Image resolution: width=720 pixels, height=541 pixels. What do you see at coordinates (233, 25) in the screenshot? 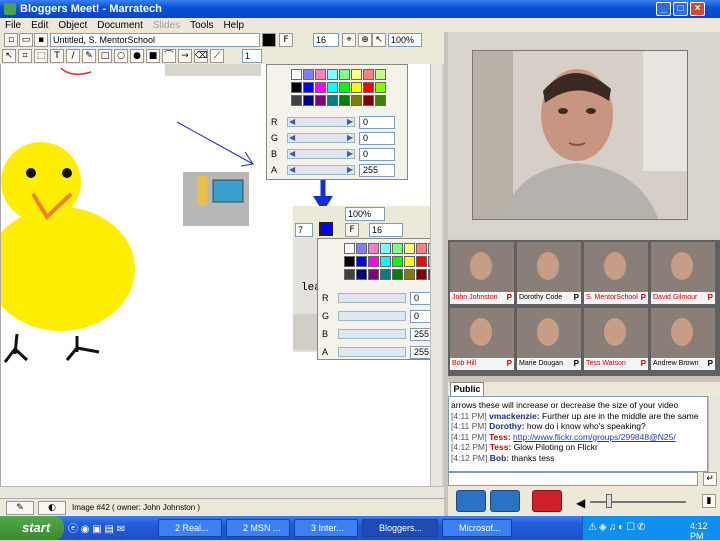
I see `menu-help: Help` at bounding box center [233, 25].